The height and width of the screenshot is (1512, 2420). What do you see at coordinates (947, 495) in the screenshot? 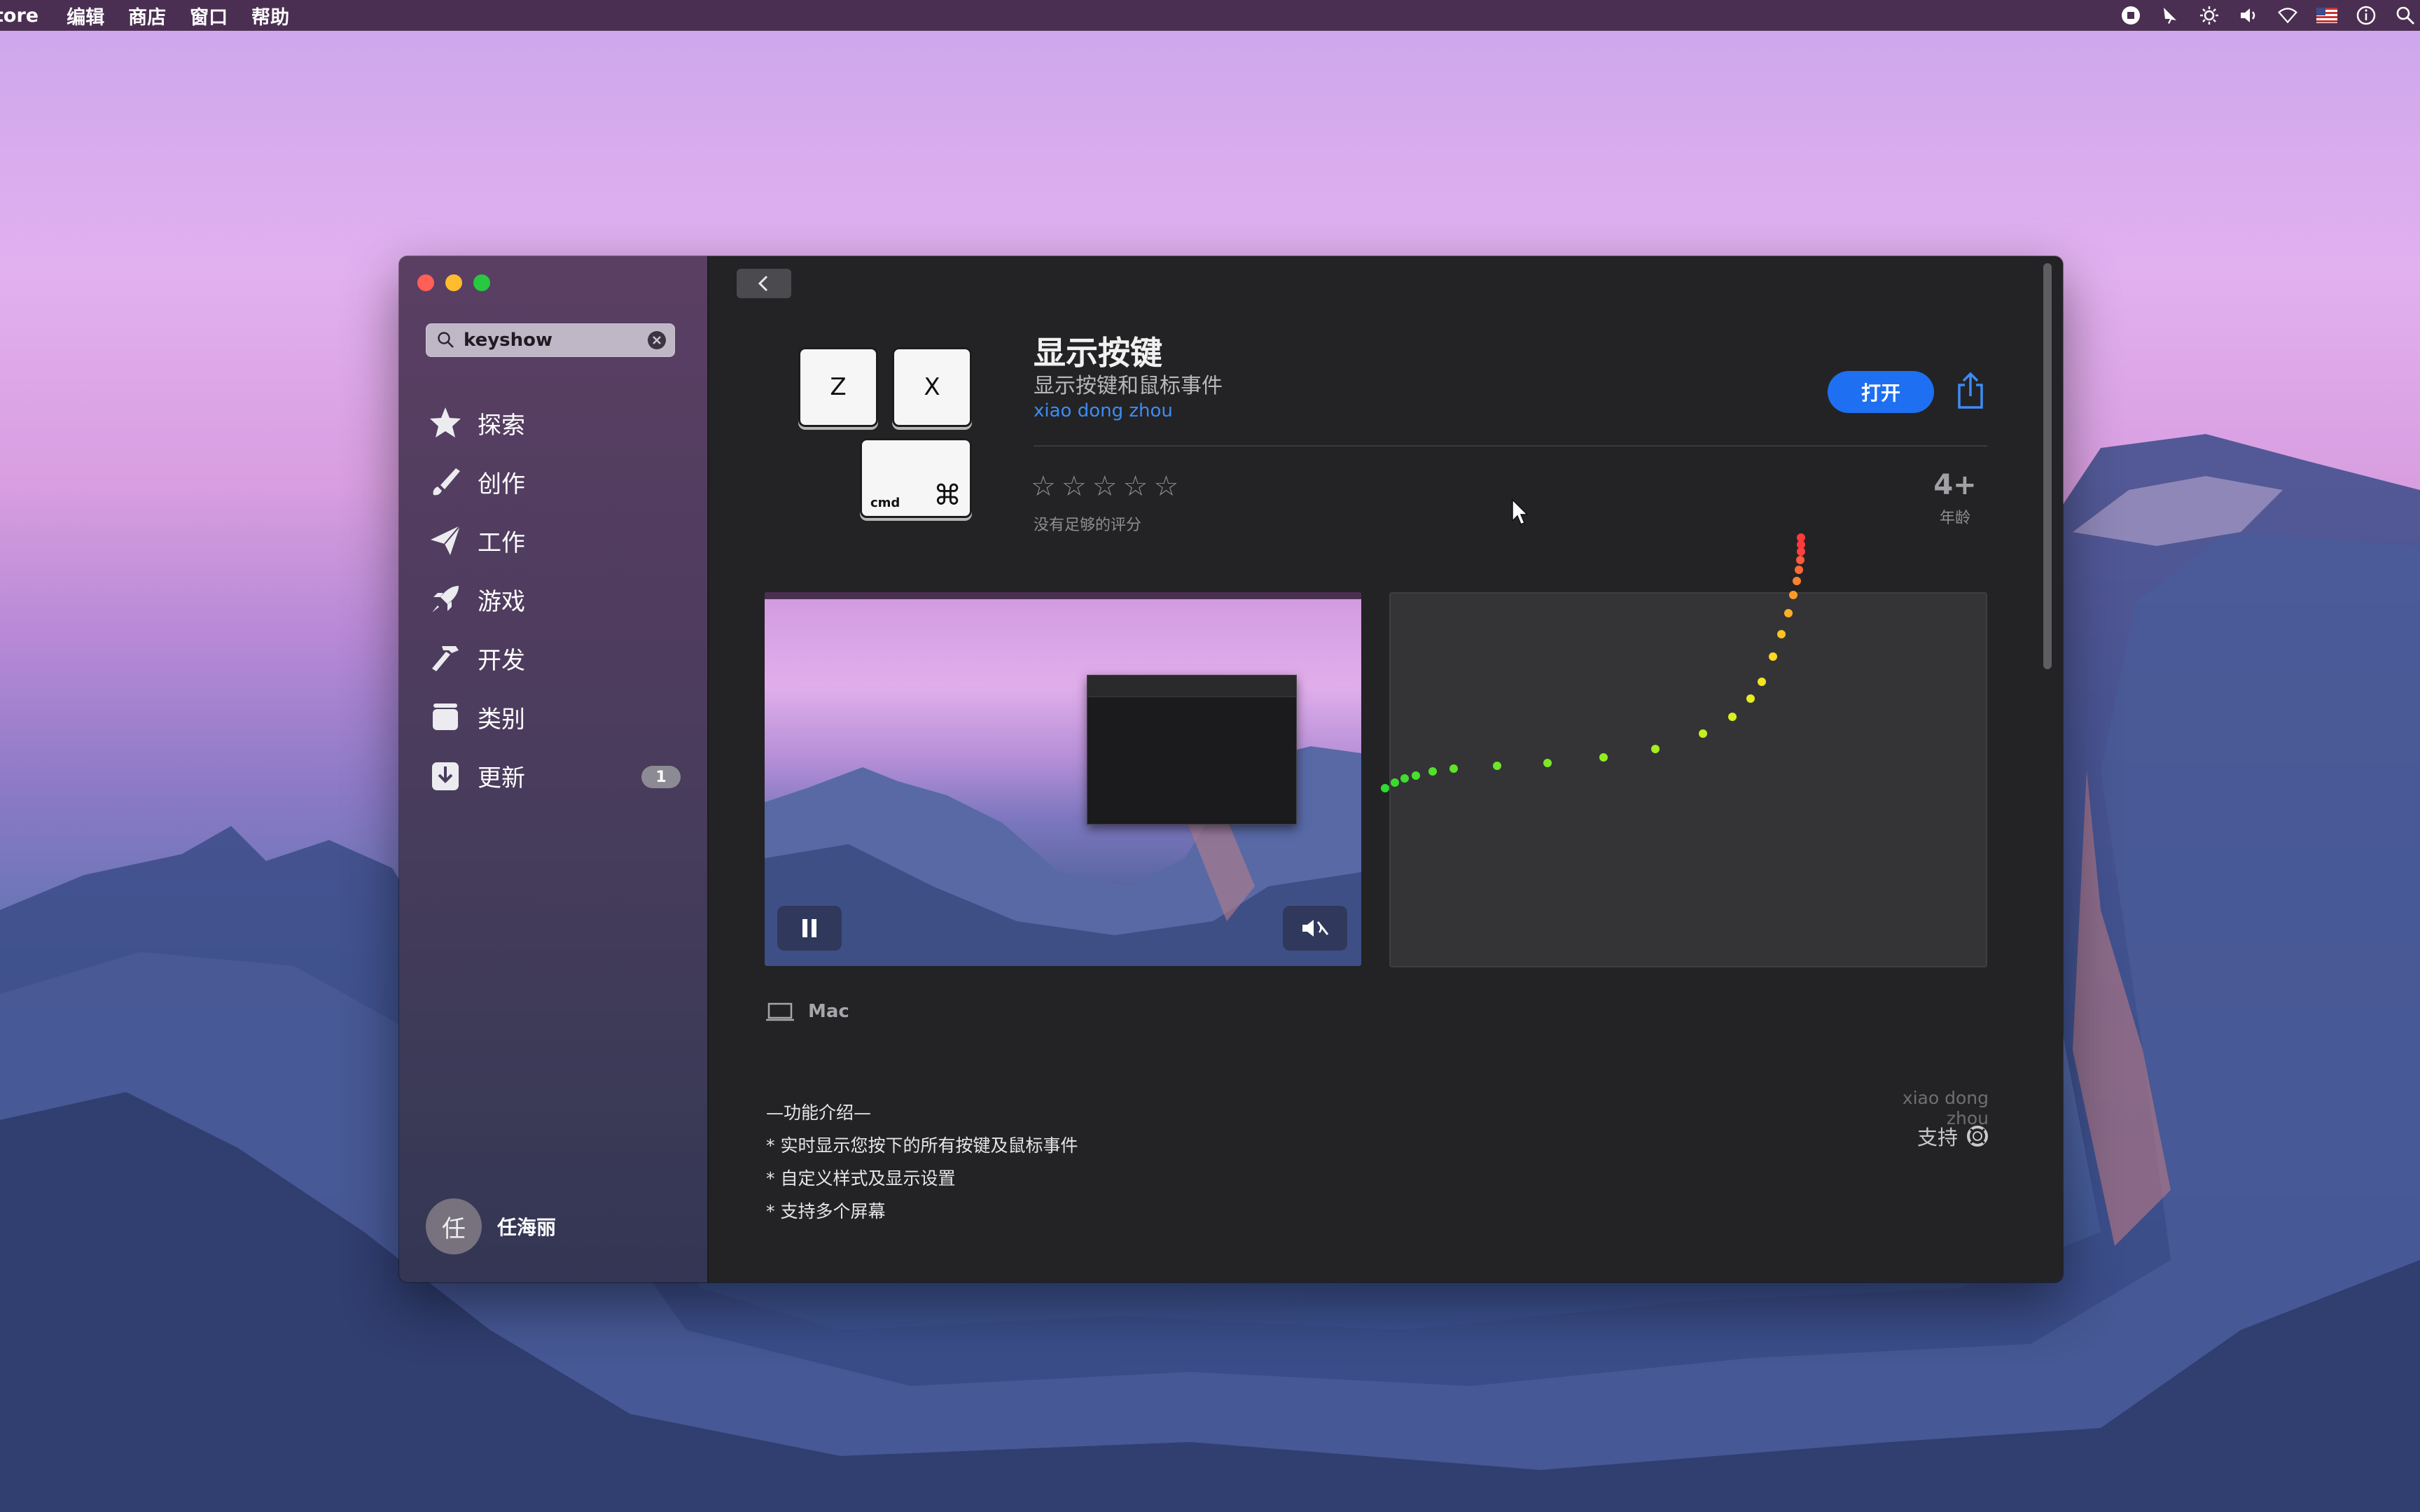
I see `command-key-icon: ⌘` at bounding box center [947, 495].